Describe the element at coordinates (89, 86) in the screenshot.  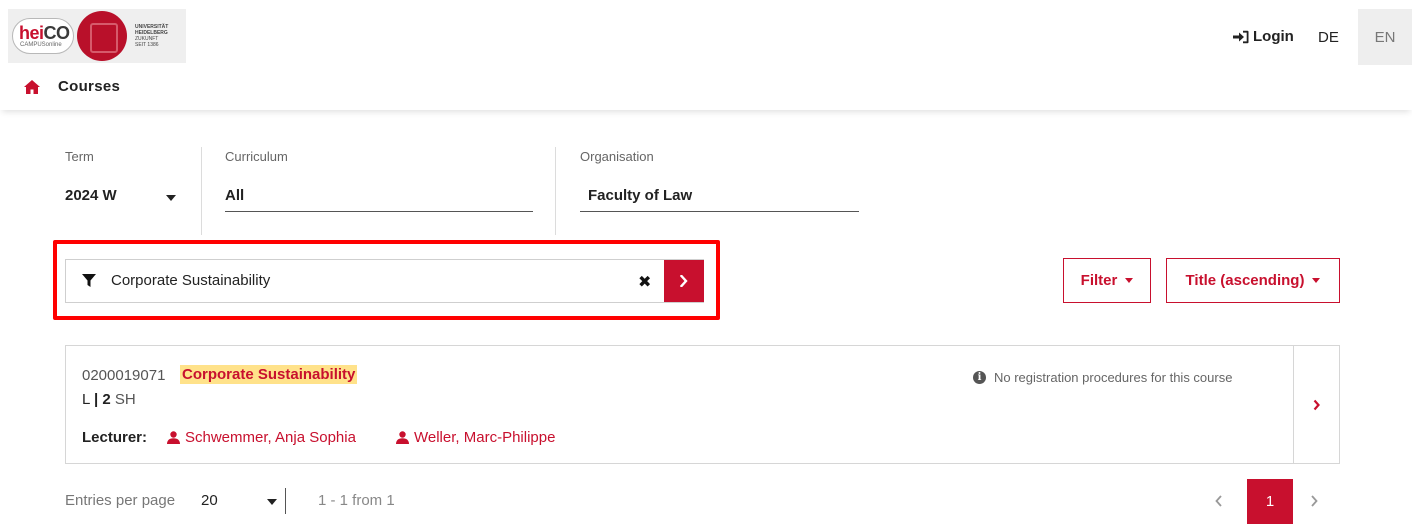
I see `page-title: Courses` at that location.